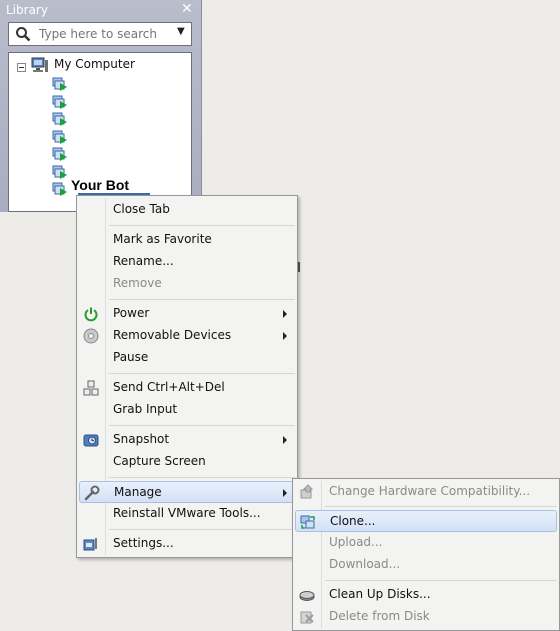 The width and height of the screenshot is (560, 631). Describe the element at coordinates (187, 358) in the screenshot. I see `menu-item-pause: Pause` at that location.